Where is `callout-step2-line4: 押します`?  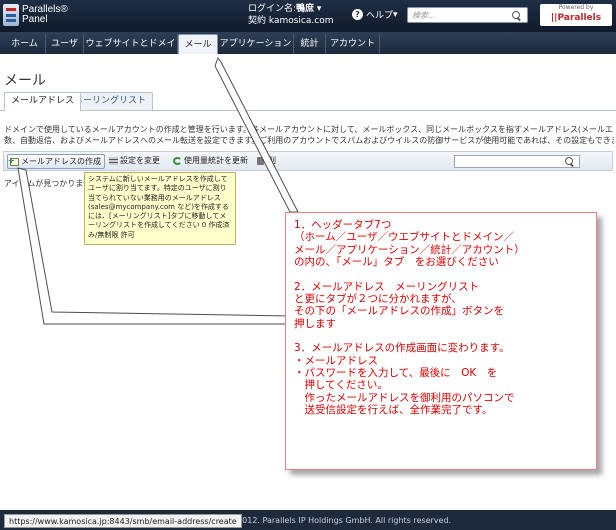 callout-step2-line4: 押します is located at coordinates (315, 323).